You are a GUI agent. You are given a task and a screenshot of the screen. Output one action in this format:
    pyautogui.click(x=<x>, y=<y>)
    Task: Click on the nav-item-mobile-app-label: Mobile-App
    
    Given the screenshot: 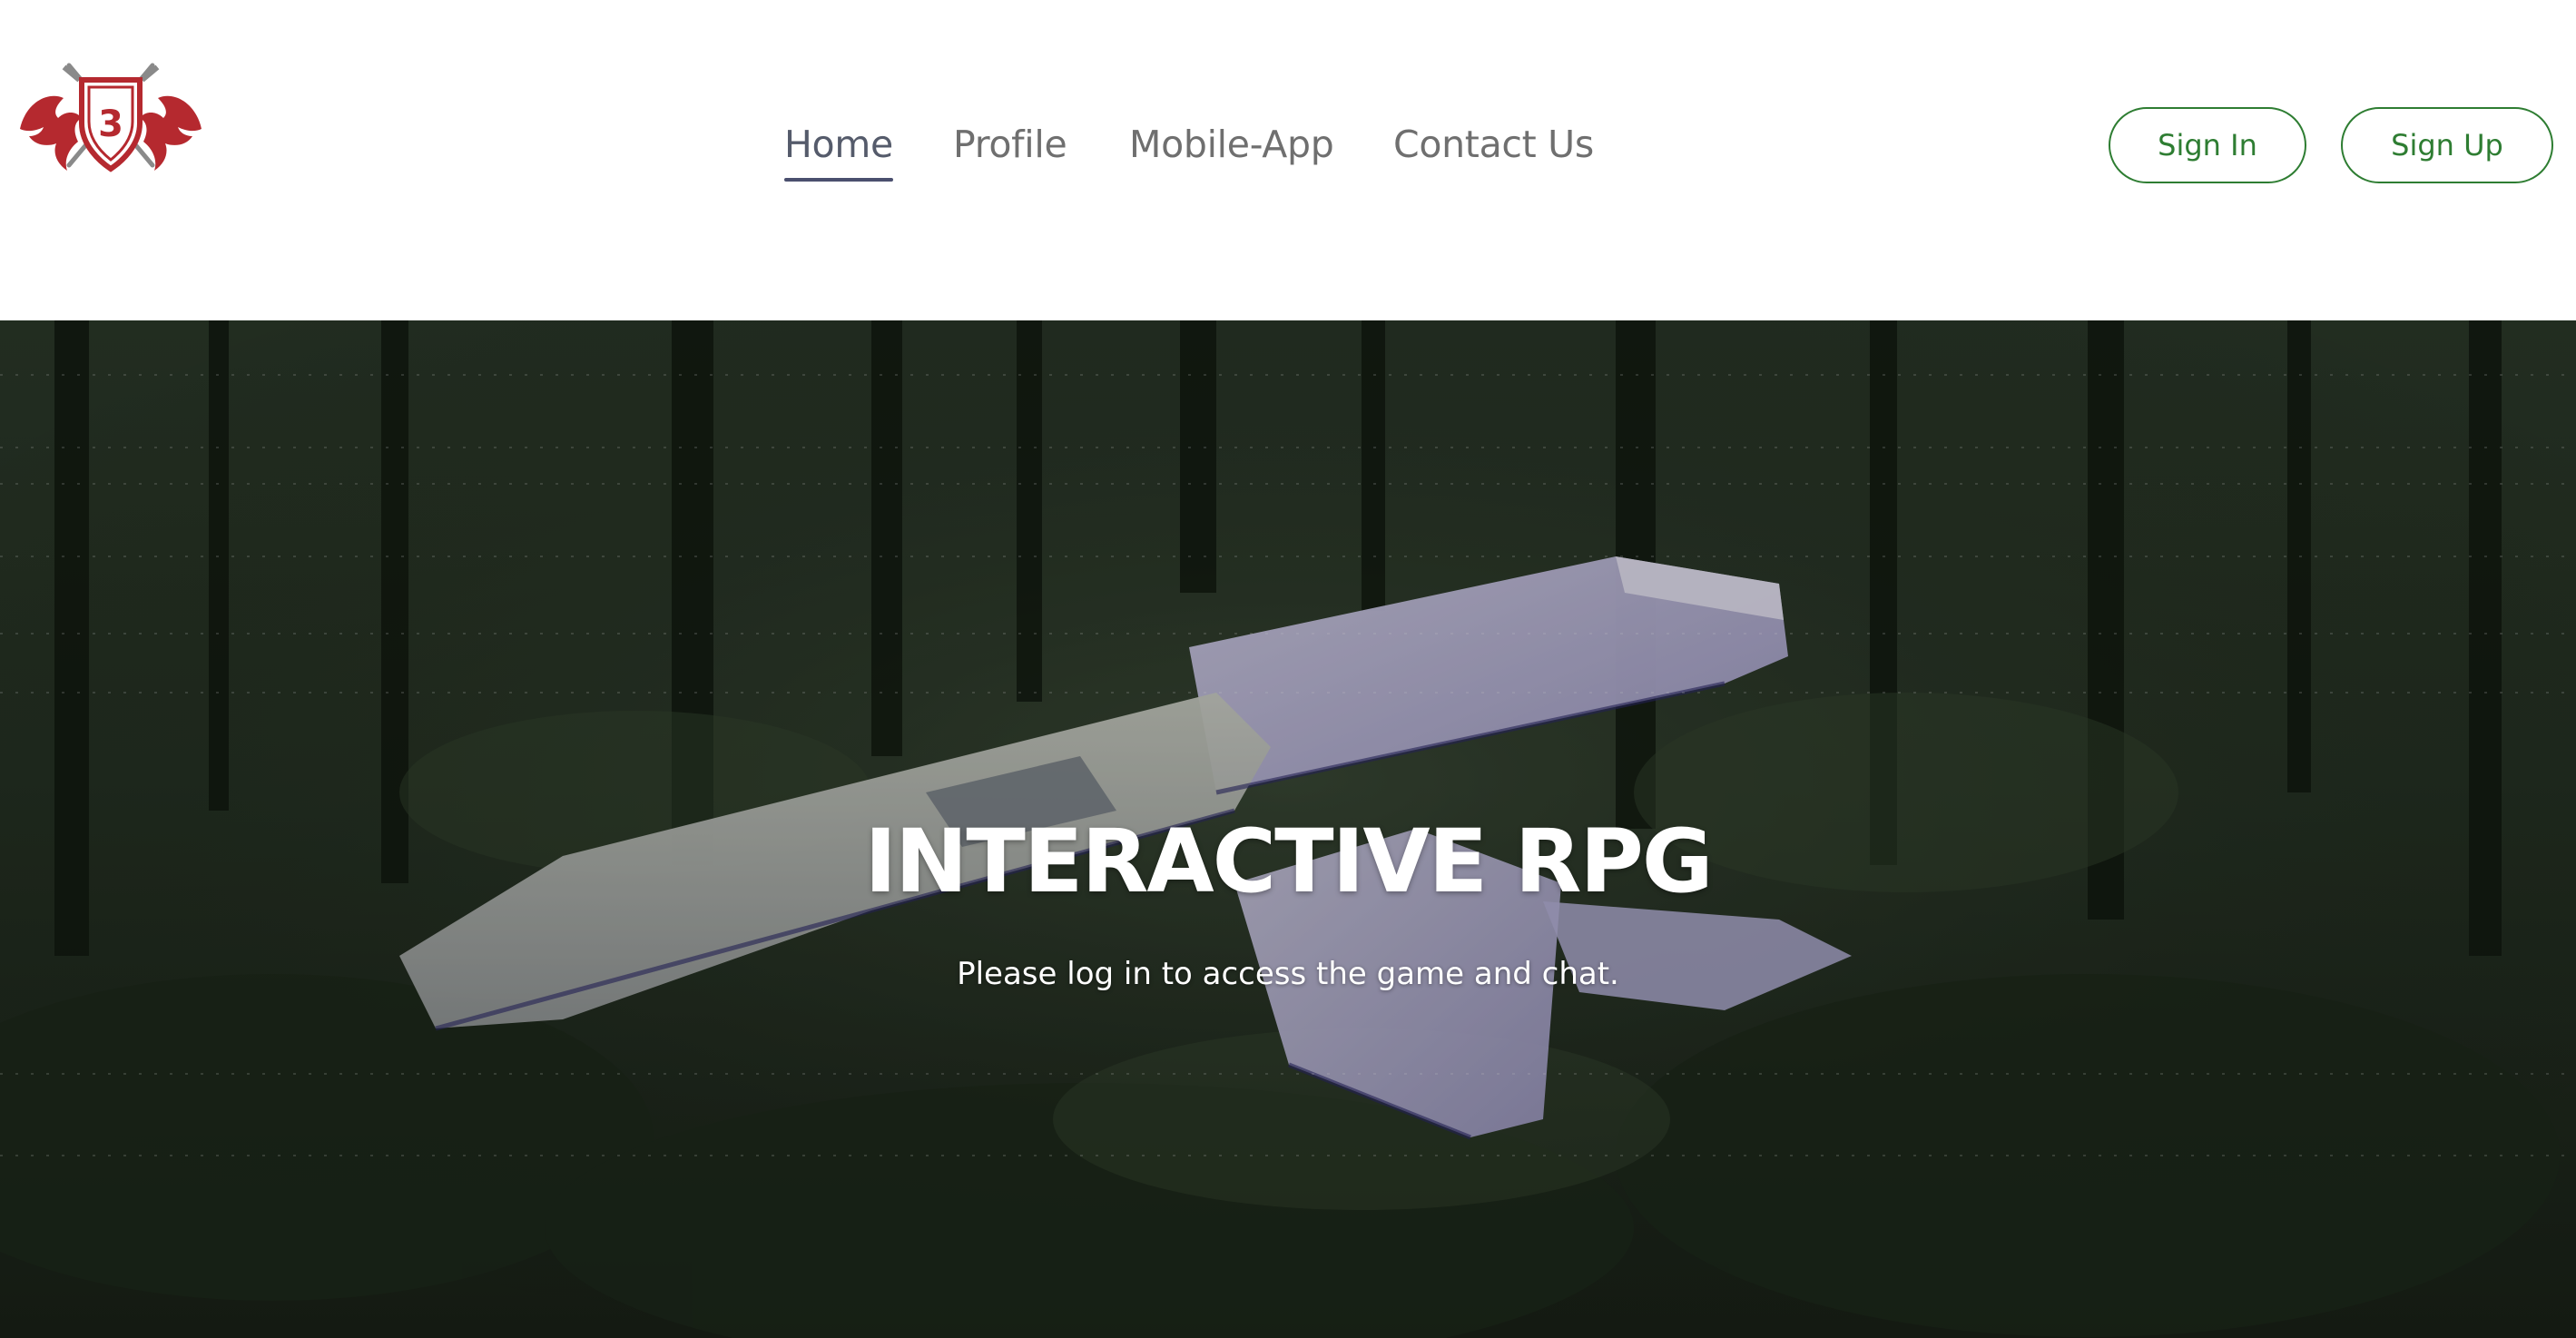 What is the action you would take?
    pyautogui.click(x=1231, y=144)
    